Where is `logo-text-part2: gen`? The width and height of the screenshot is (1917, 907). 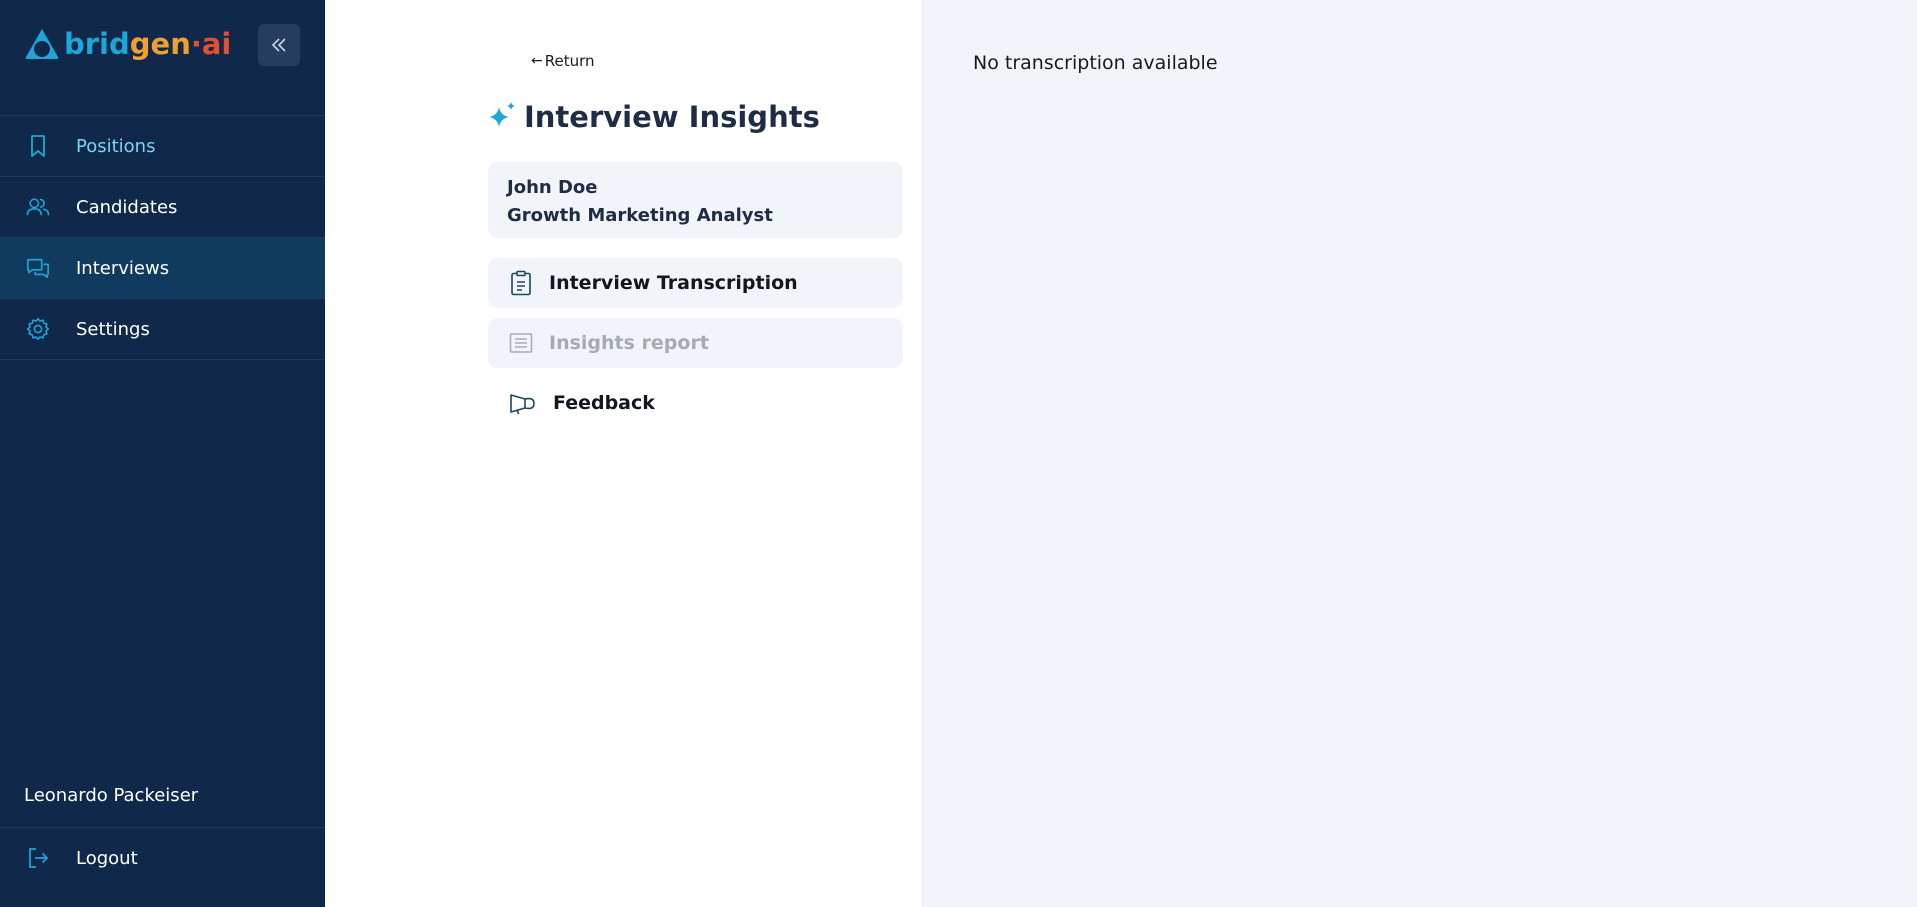
logo-text-part2: gen is located at coordinates (160, 44).